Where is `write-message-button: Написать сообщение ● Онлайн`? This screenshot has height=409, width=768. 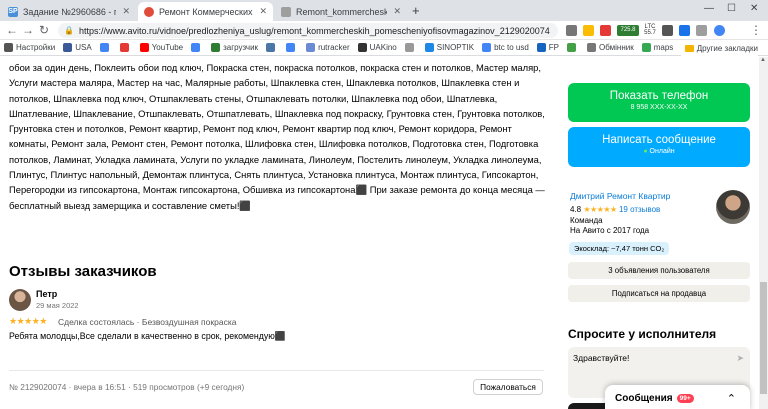 write-message-button: Написать сообщение ● Онлайн is located at coordinates (659, 147).